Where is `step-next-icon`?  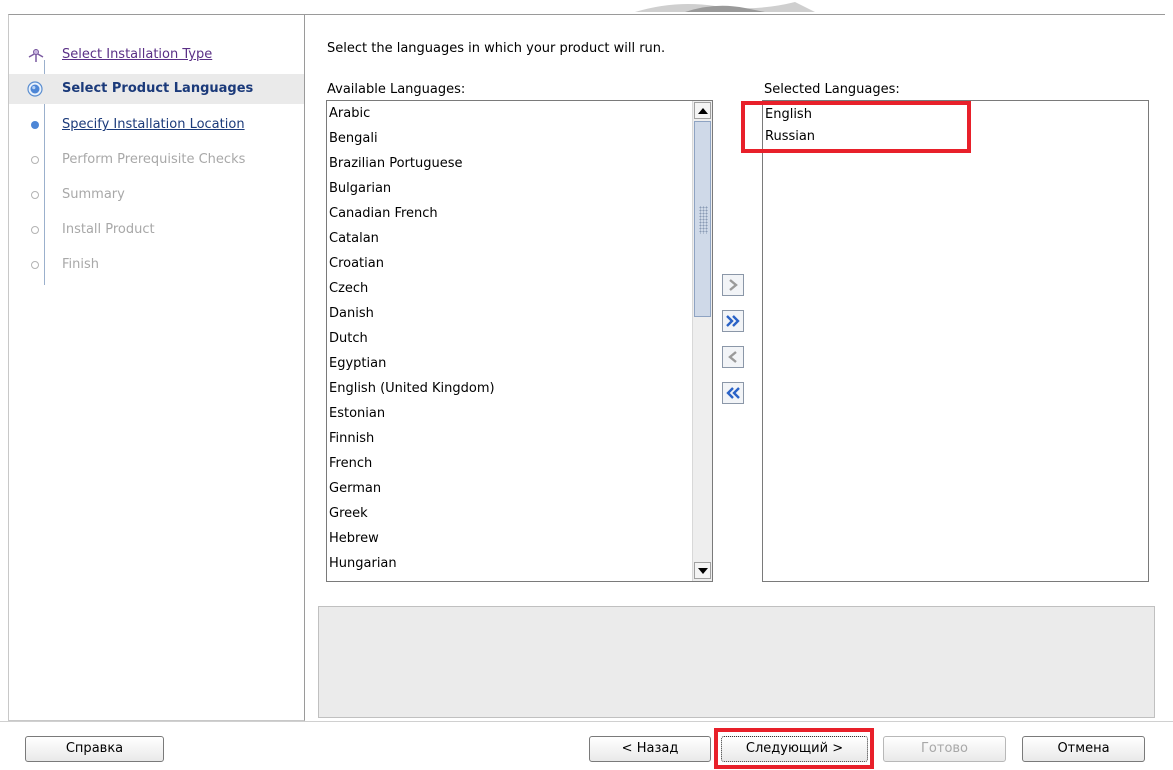 step-next-icon is located at coordinates (35, 125).